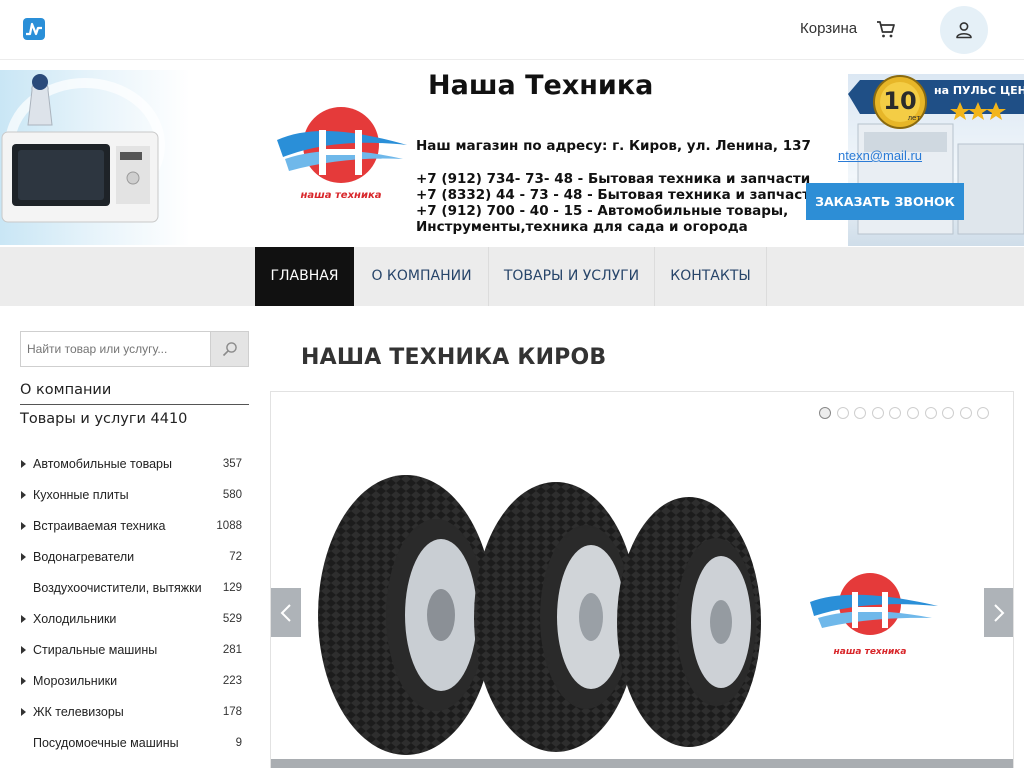 The width and height of the screenshot is (1024, 768). I want to click on search-box, so click(134, 349).